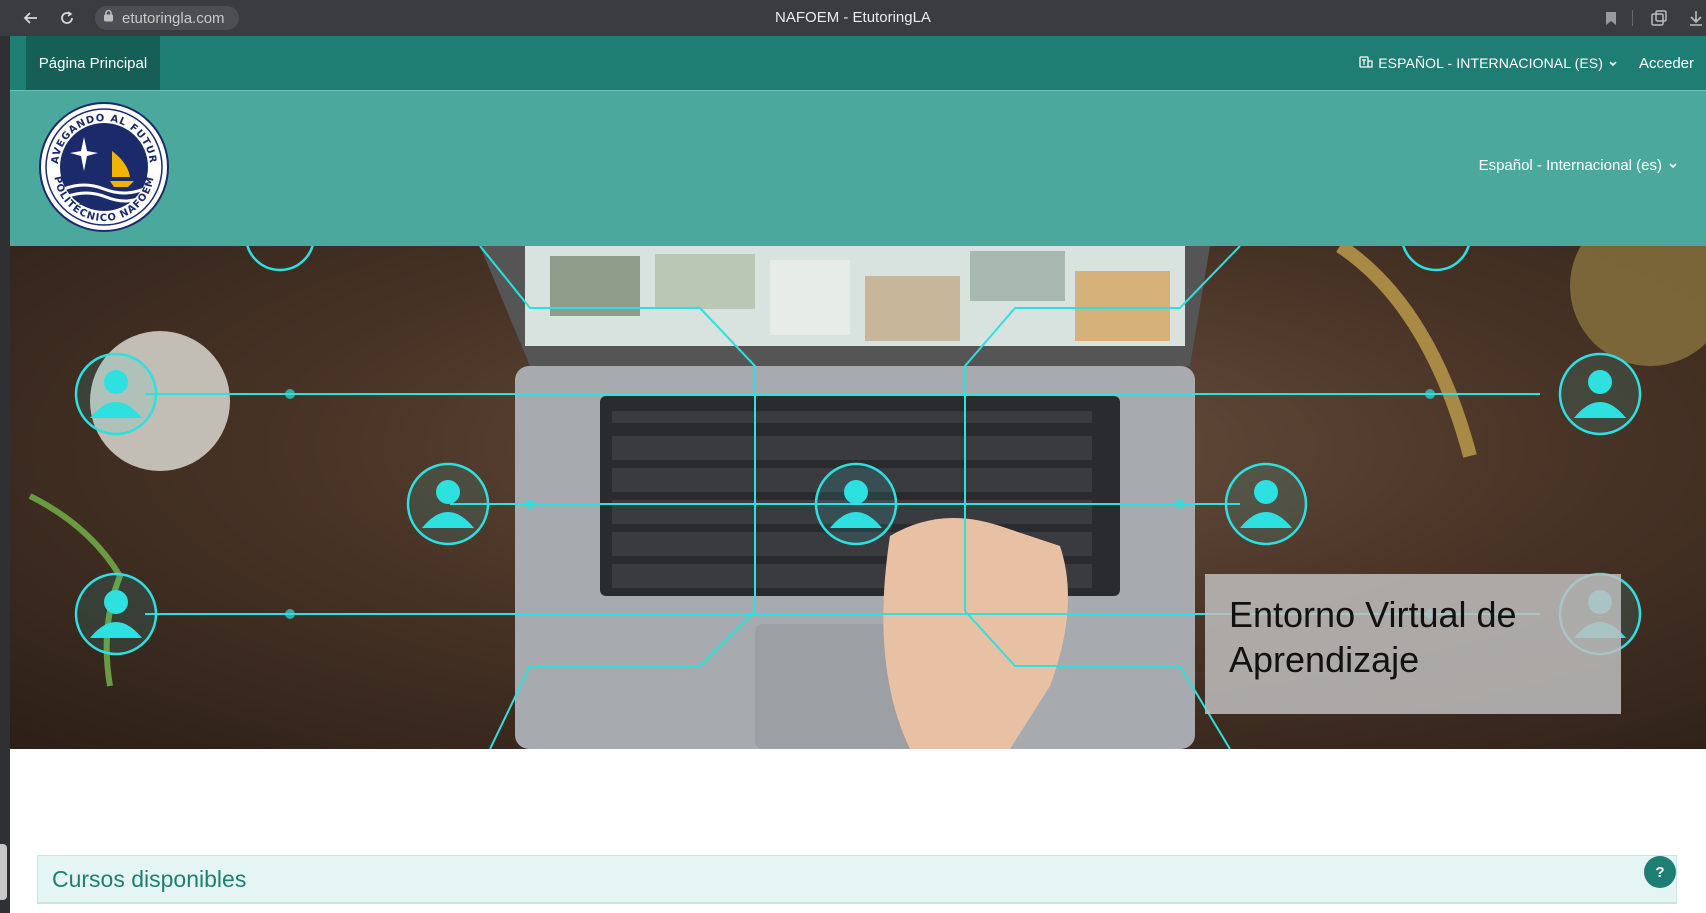  Describe the element at coordinates (1366, 63) in the screenshot. I see `language-icon` at that location.